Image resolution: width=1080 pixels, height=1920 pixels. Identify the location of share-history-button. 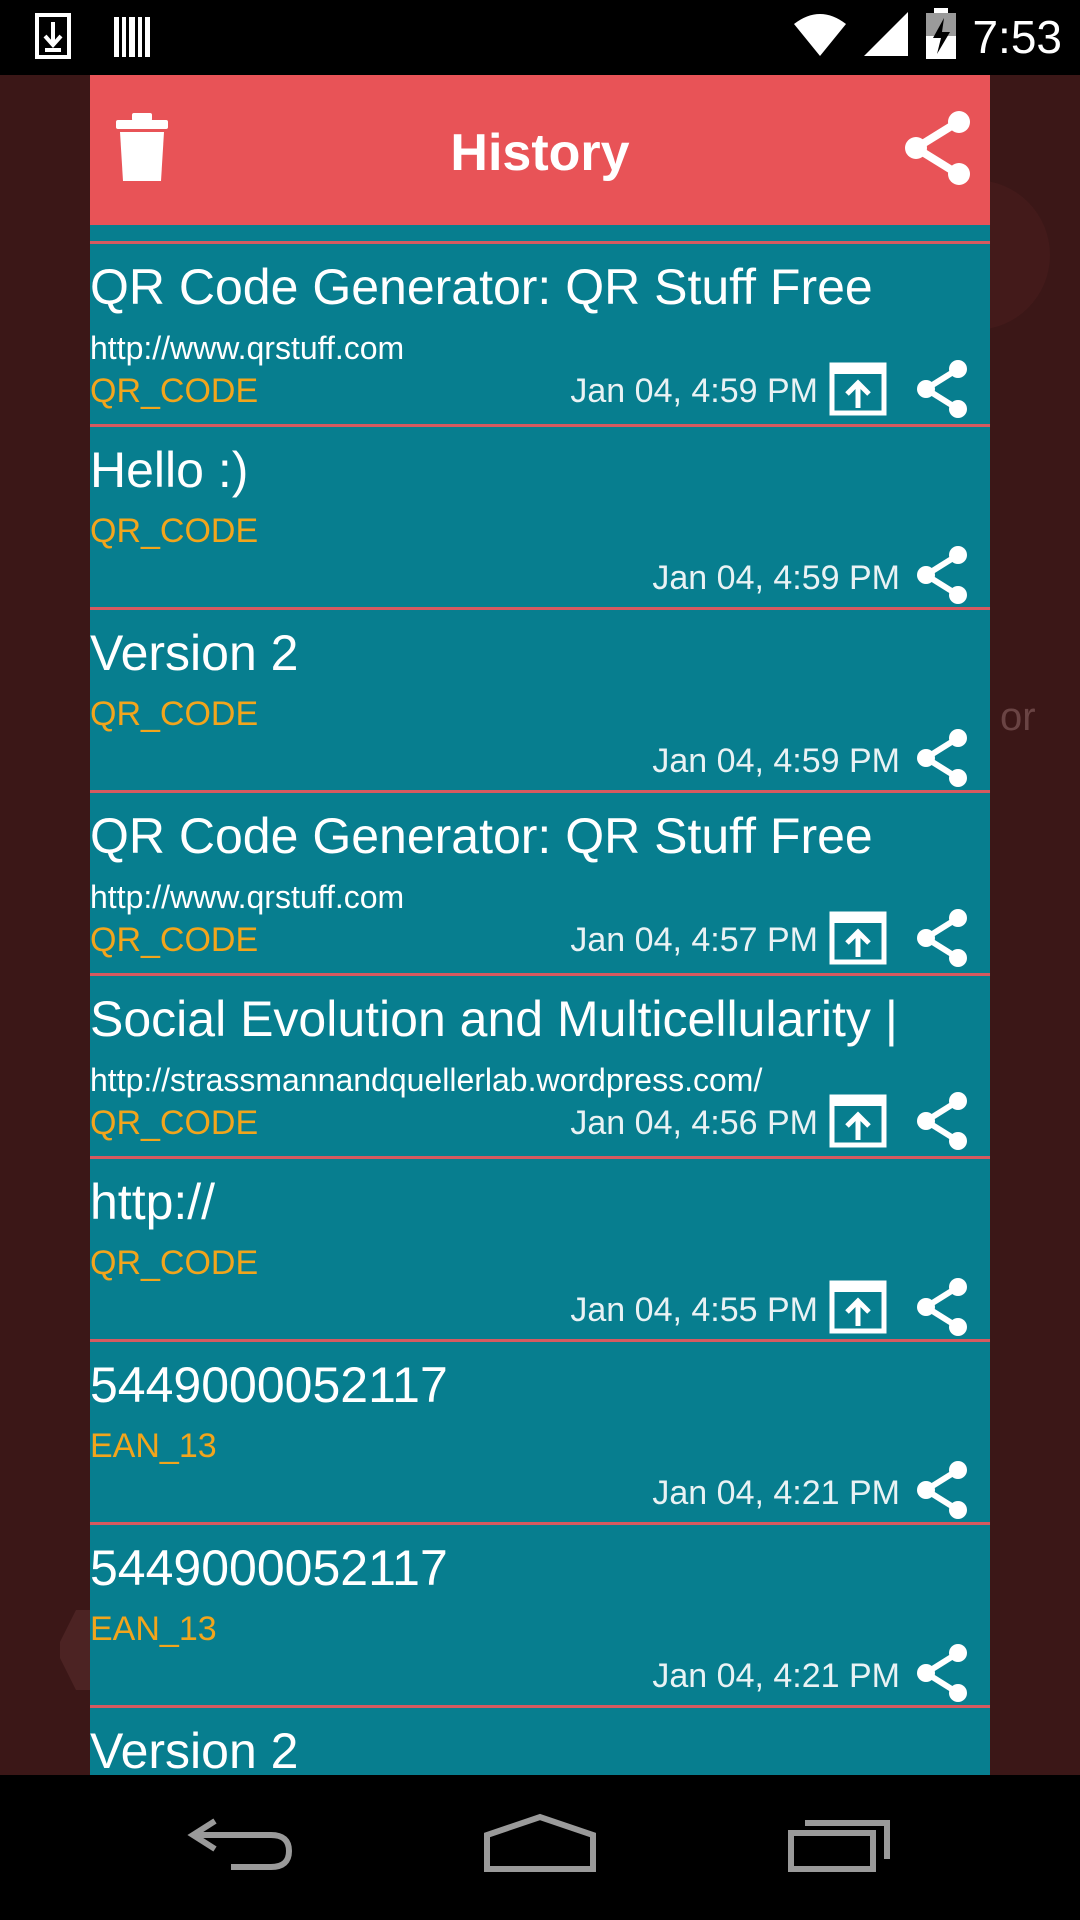
(938, 150).